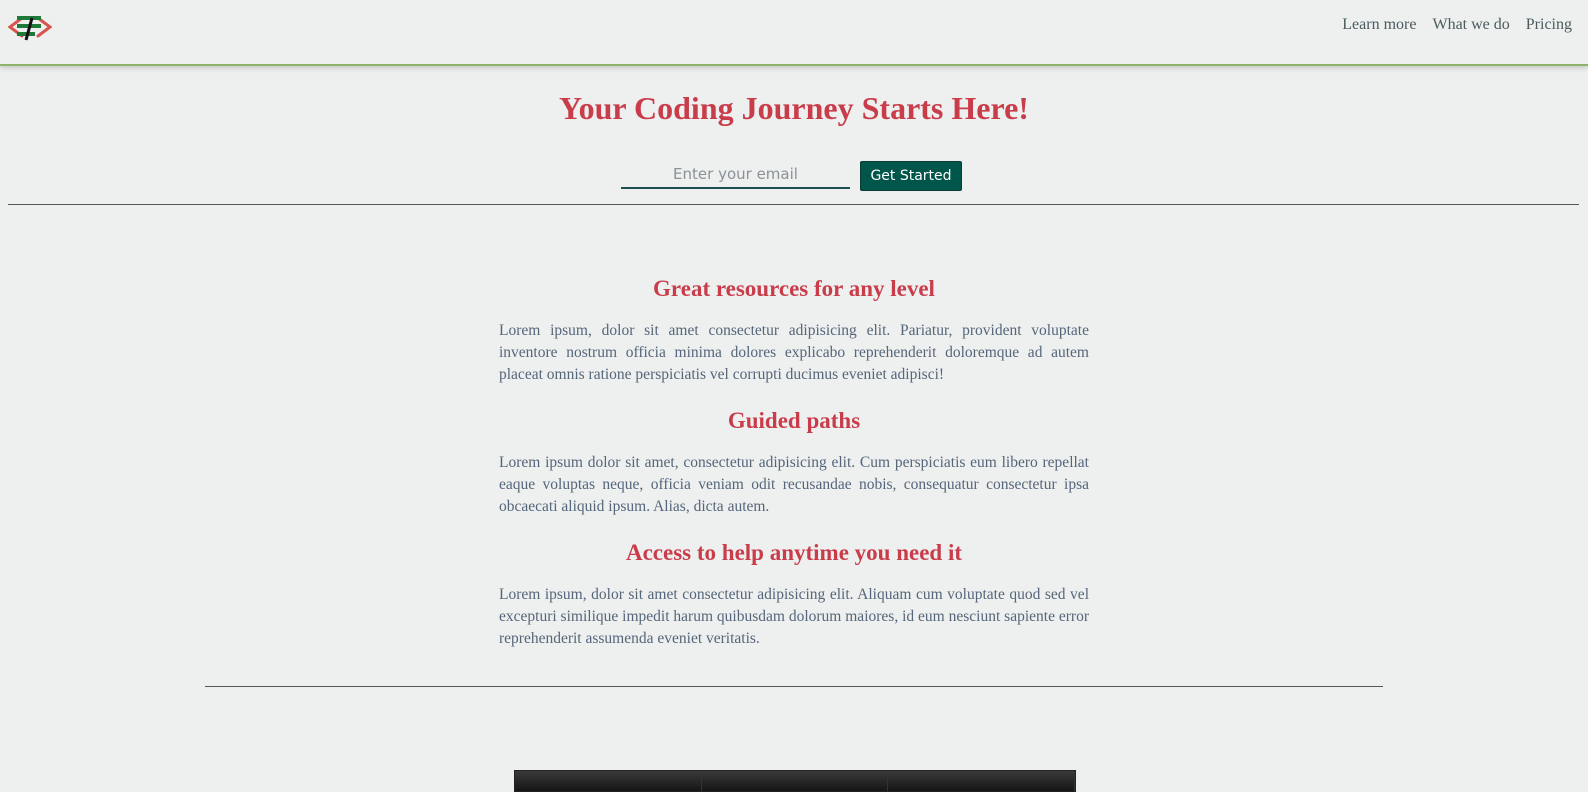 This screenshot has height=792, width=1588. Describe the element at coordinates (30, 27) in the screenshot. I see `code-logo-icon` at that location.